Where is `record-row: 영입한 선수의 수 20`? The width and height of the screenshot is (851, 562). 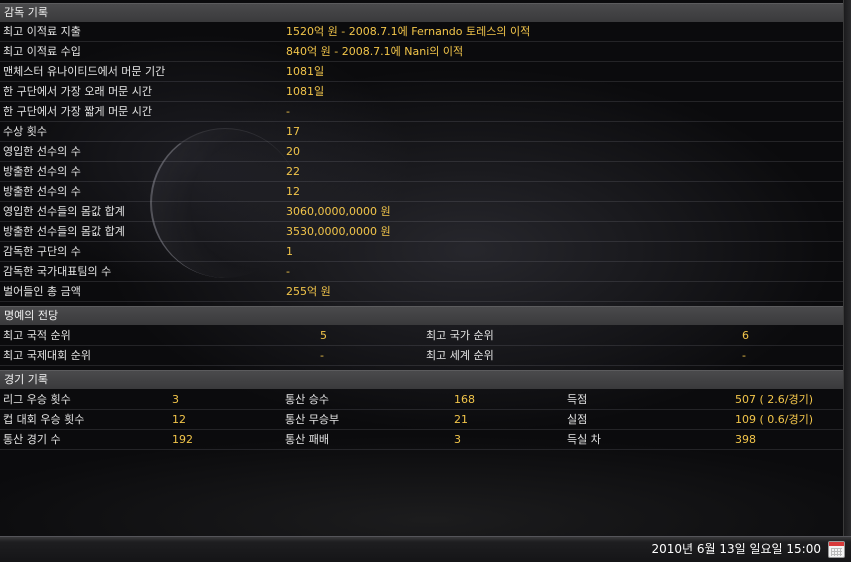
record-row: 영입한 선수의 수 20 is located at coordinates (421, 152).